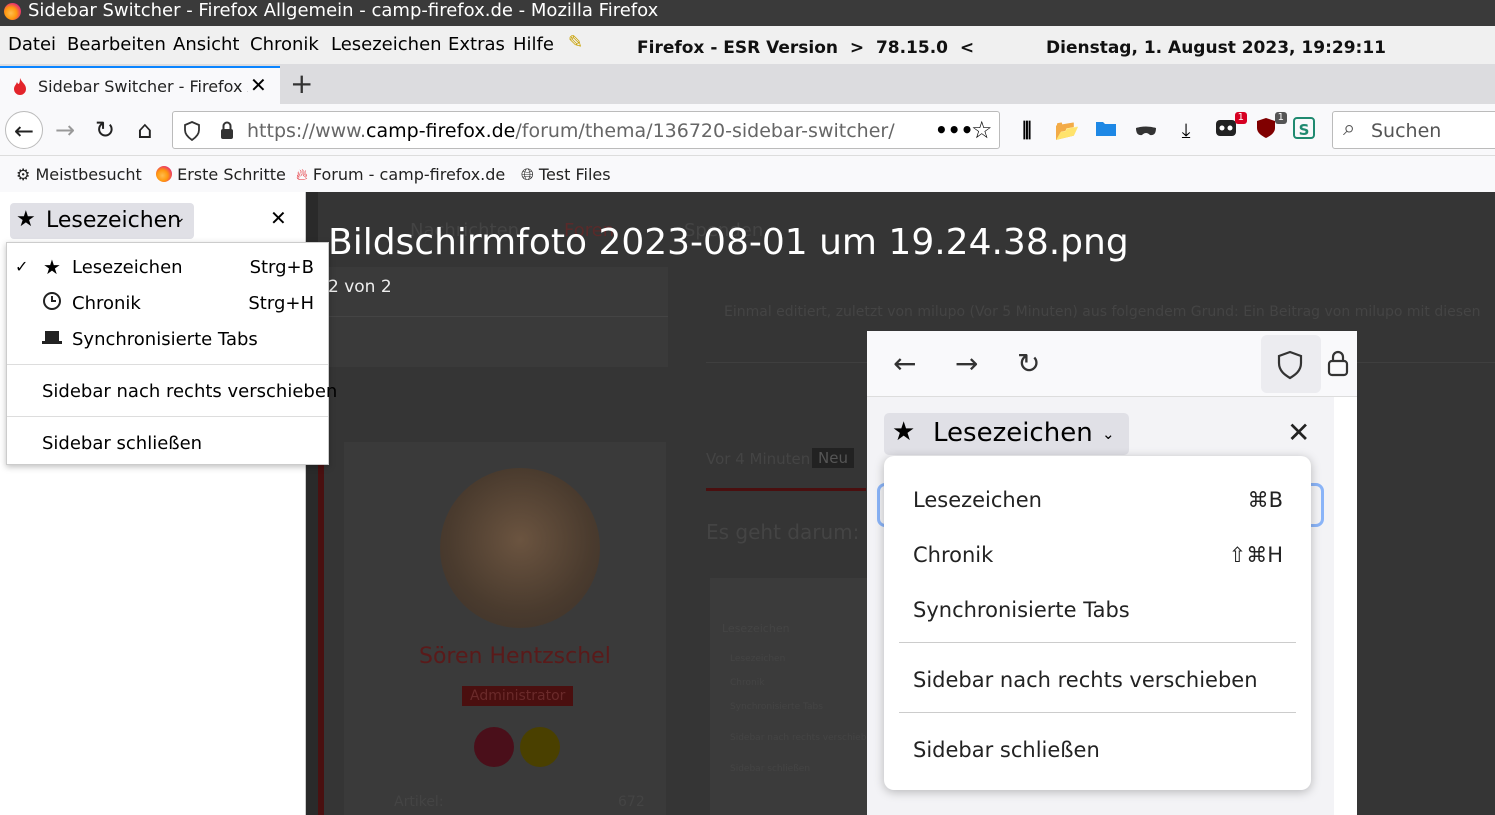 The width and height of the screenshot is (1495, 815). What do you see at coordinates (1216, 48) in the screenshot?
I see `datetime-info: Dienstag, 1. August 2023, 19:29:11` at bounding box center [1216, 48].